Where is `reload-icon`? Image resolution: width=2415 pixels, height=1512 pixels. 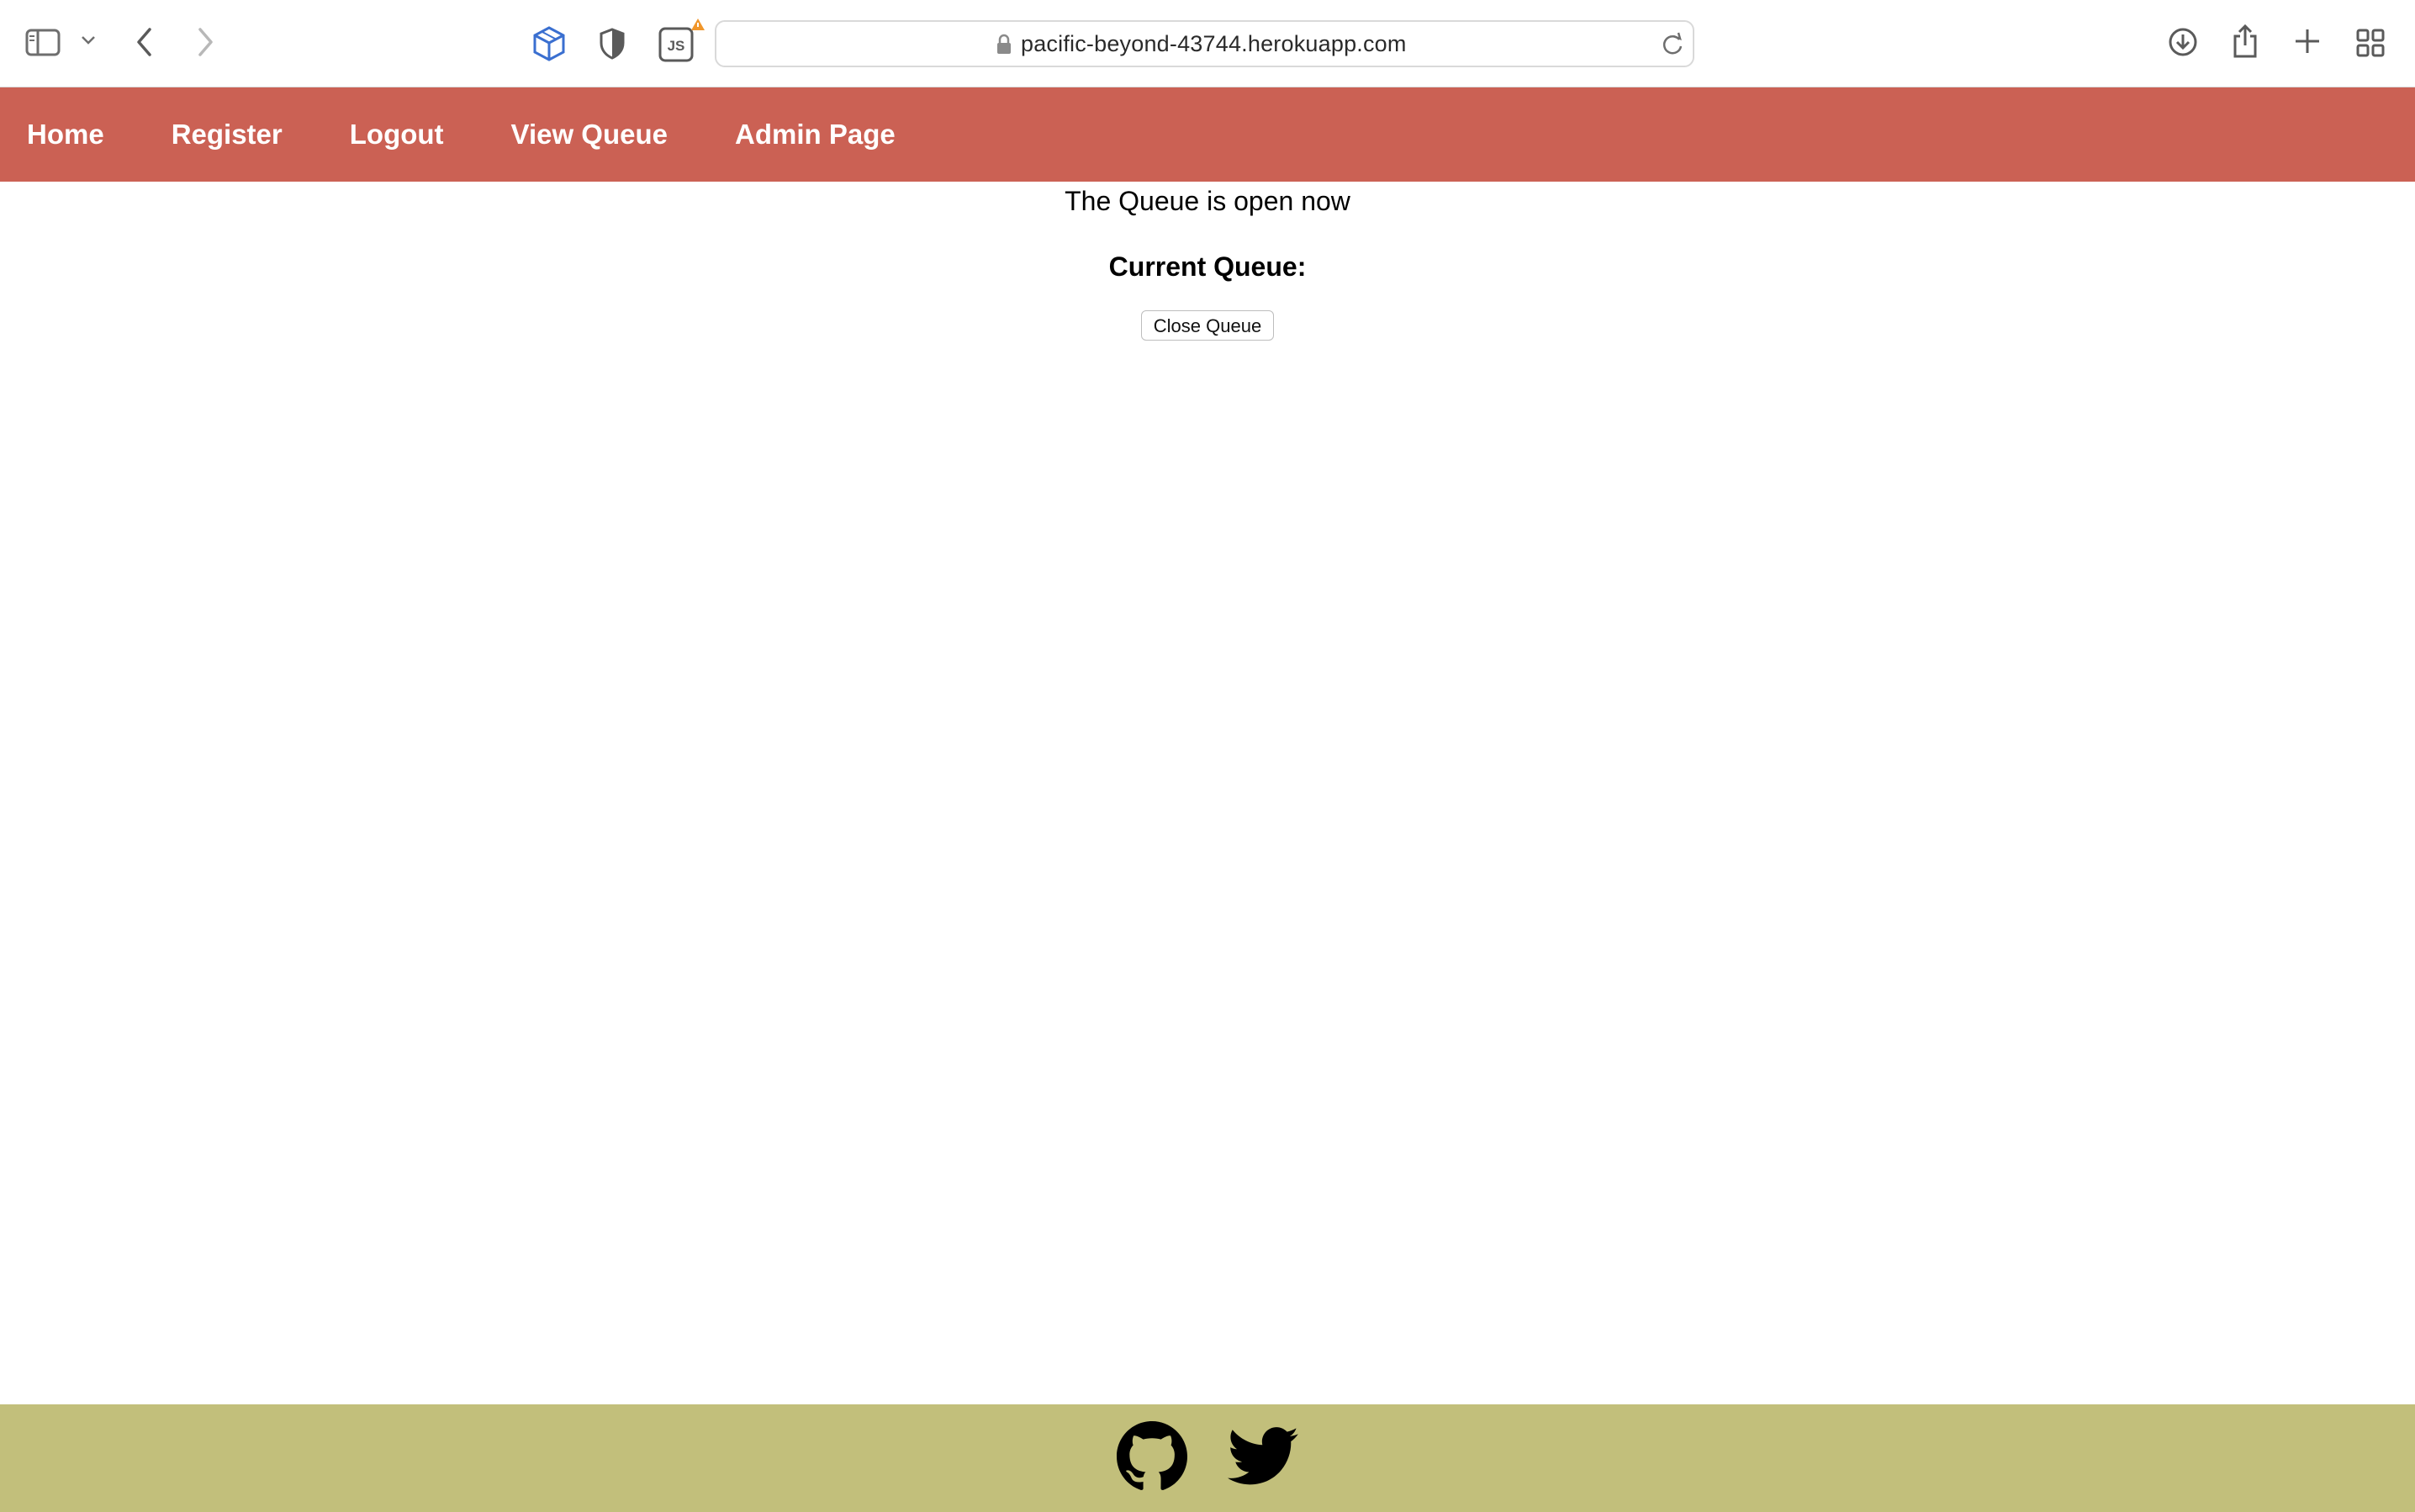 reload-icon is located at coordinates (1672, 44).